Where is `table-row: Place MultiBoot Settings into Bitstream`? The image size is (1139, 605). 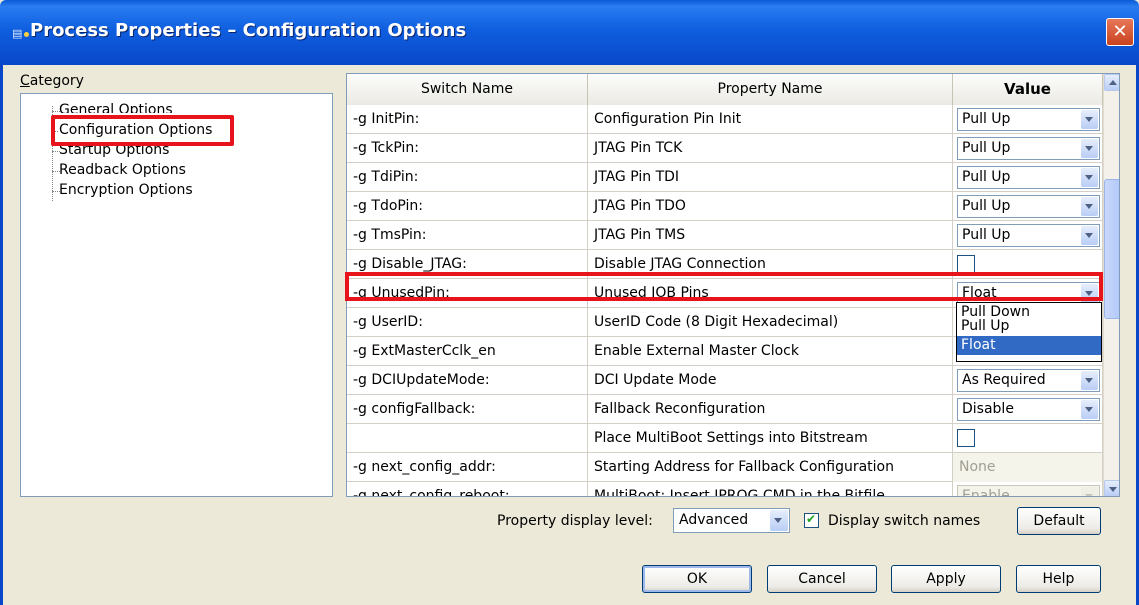 table-row: Place MultiBoot Settings into Bitstream is located at coordinates (725, 438).